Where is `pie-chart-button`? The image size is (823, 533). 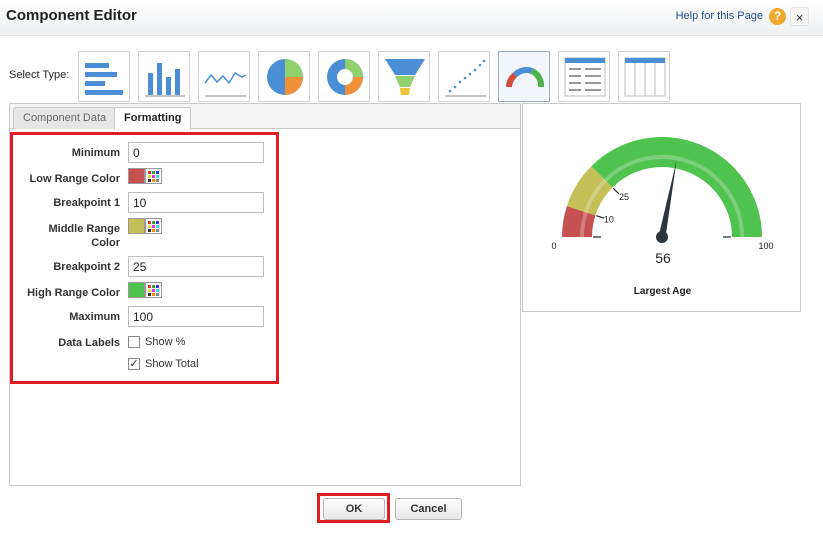 pie-chart-button is located at coordinates (284, 76).